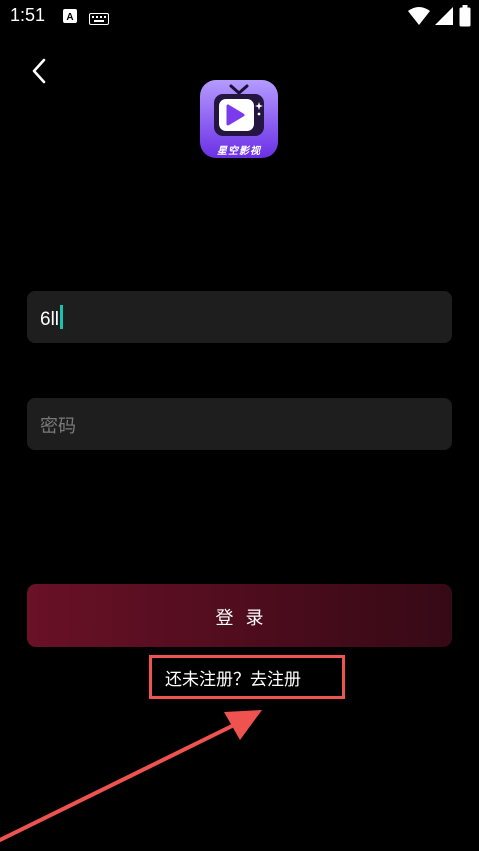 This screenshot has width=479, height=851. What do you see at coordinates (239, 317) in the screenshot?
I see `account-input: 6ll` at bounding box center [239, 317].